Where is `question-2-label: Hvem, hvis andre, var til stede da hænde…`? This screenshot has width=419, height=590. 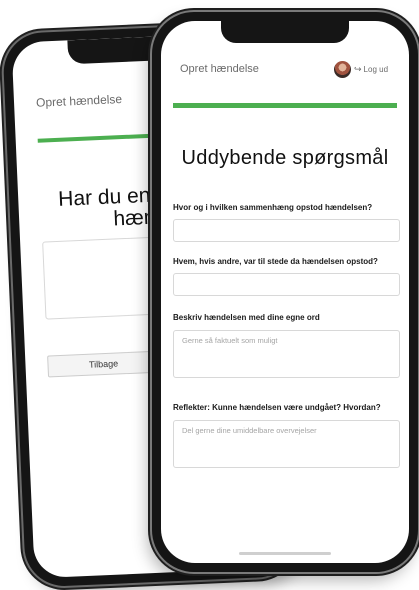
question-2-label: Hvem, hvis andre, var til stede da hænde… is located at coordinates (275, 261).